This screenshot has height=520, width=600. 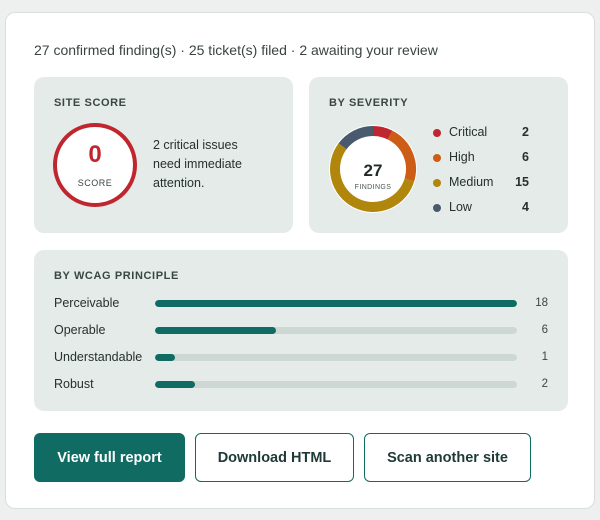 I want to click on wcag-row-count: 1, so click(x=544, y=357).